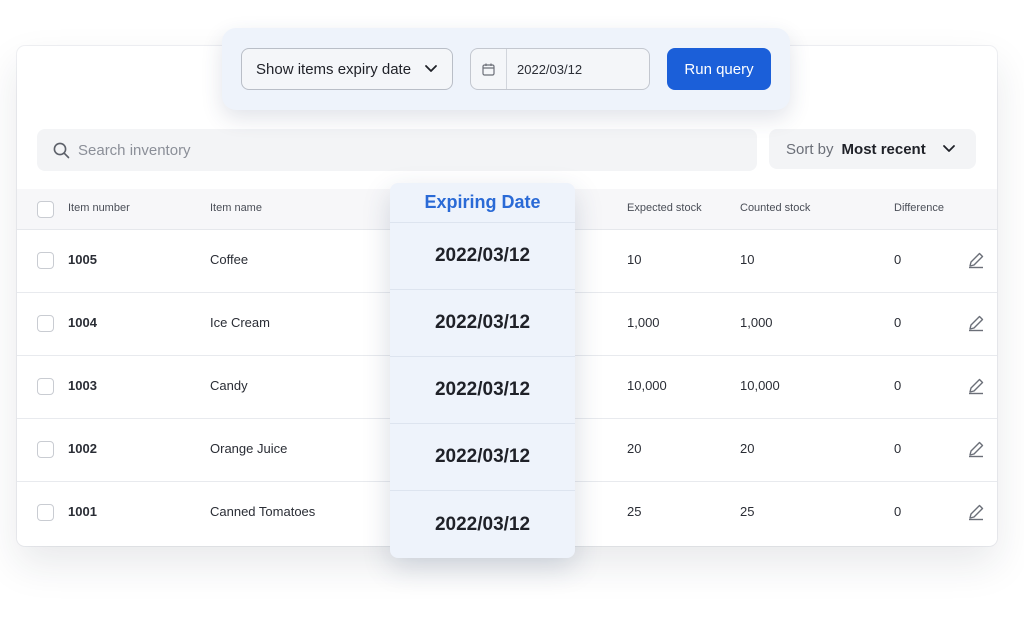 This screenshot has width=1024, height=617. I want to click on expected-stock: 25, so click(634, 511).